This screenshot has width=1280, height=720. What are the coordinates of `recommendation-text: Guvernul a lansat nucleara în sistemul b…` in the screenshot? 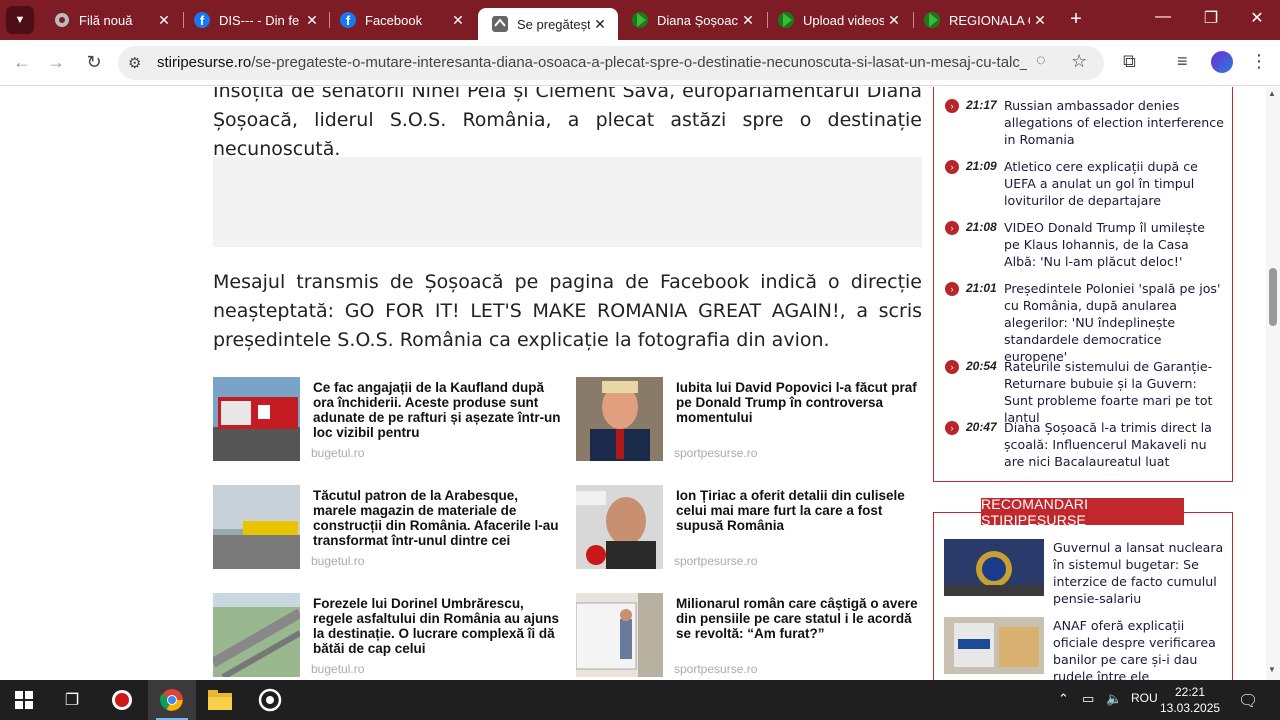 It's located at (1140, 573).